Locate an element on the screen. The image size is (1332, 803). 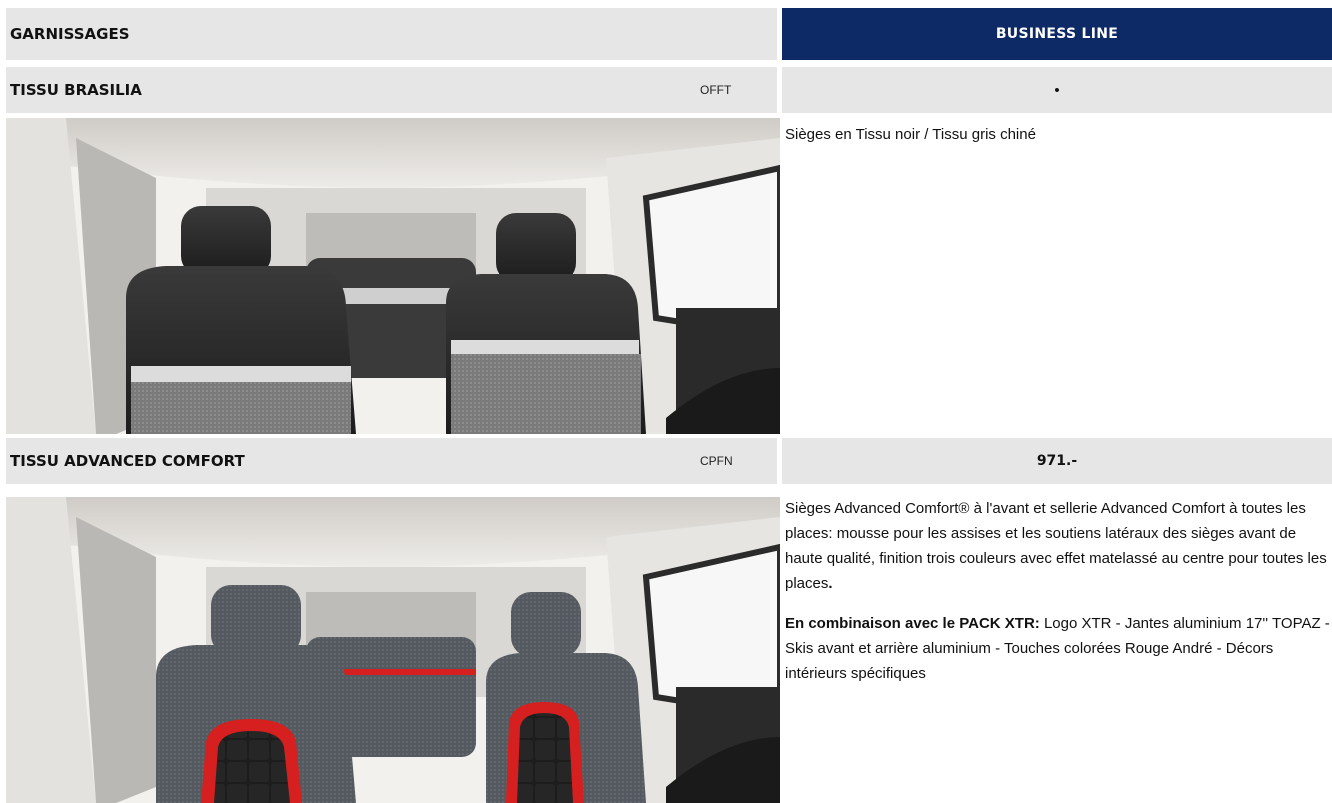
table-header-business-line: BUSINESS LINE is located at coordinates (1057, 34).